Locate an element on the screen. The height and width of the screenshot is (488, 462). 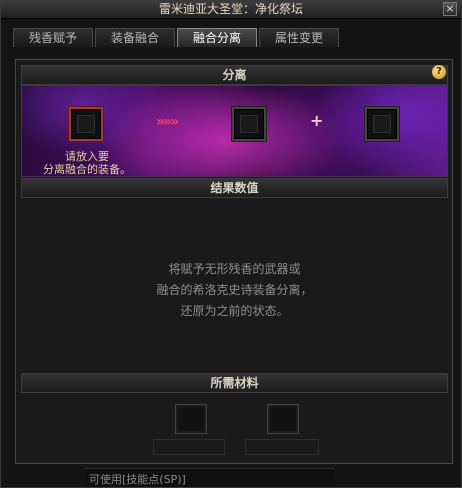
result-desc-line1: 将赋予无形残香的武器或 is located at coordinates (234, 269).